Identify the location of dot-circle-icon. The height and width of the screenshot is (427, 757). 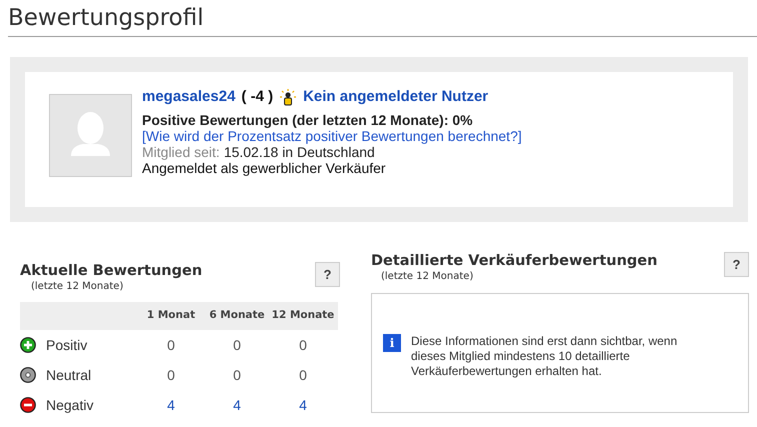
(28, 375).